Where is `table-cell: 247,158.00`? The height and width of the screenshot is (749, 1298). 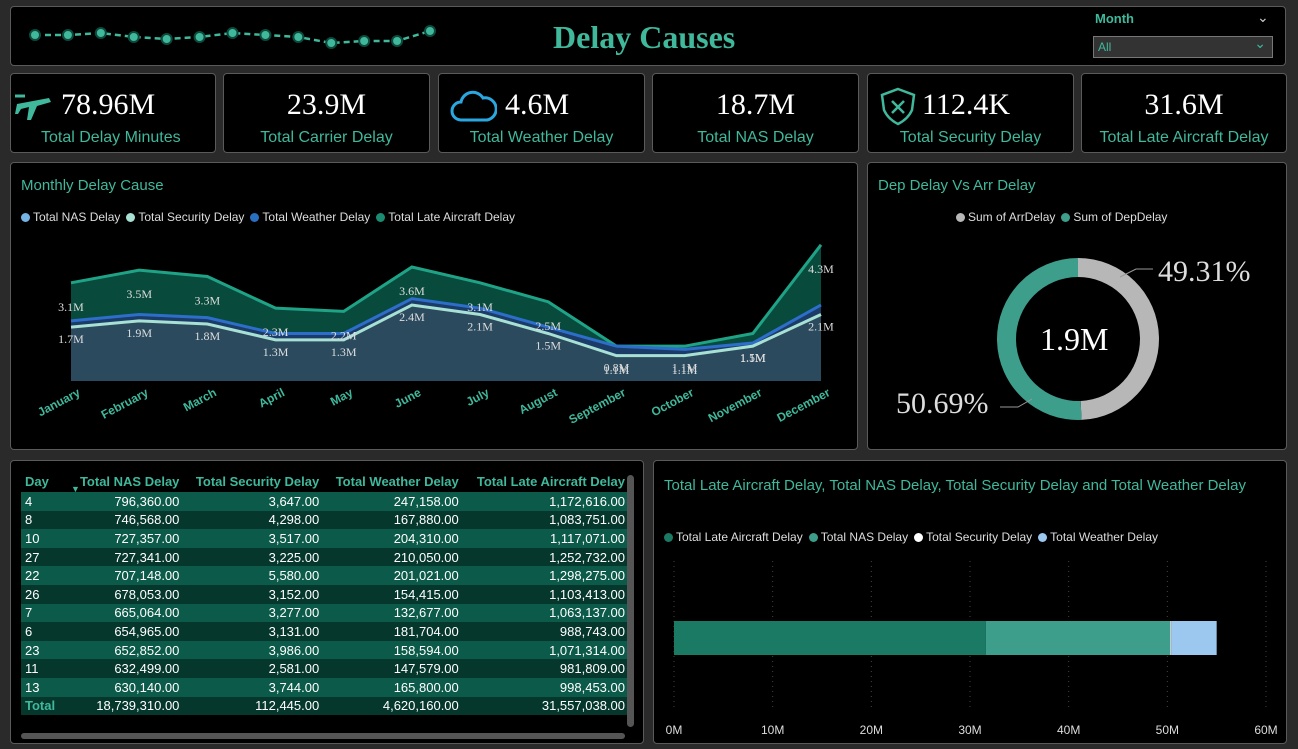 table-cell: 247,158.00 is located at coordinates (393, 501).